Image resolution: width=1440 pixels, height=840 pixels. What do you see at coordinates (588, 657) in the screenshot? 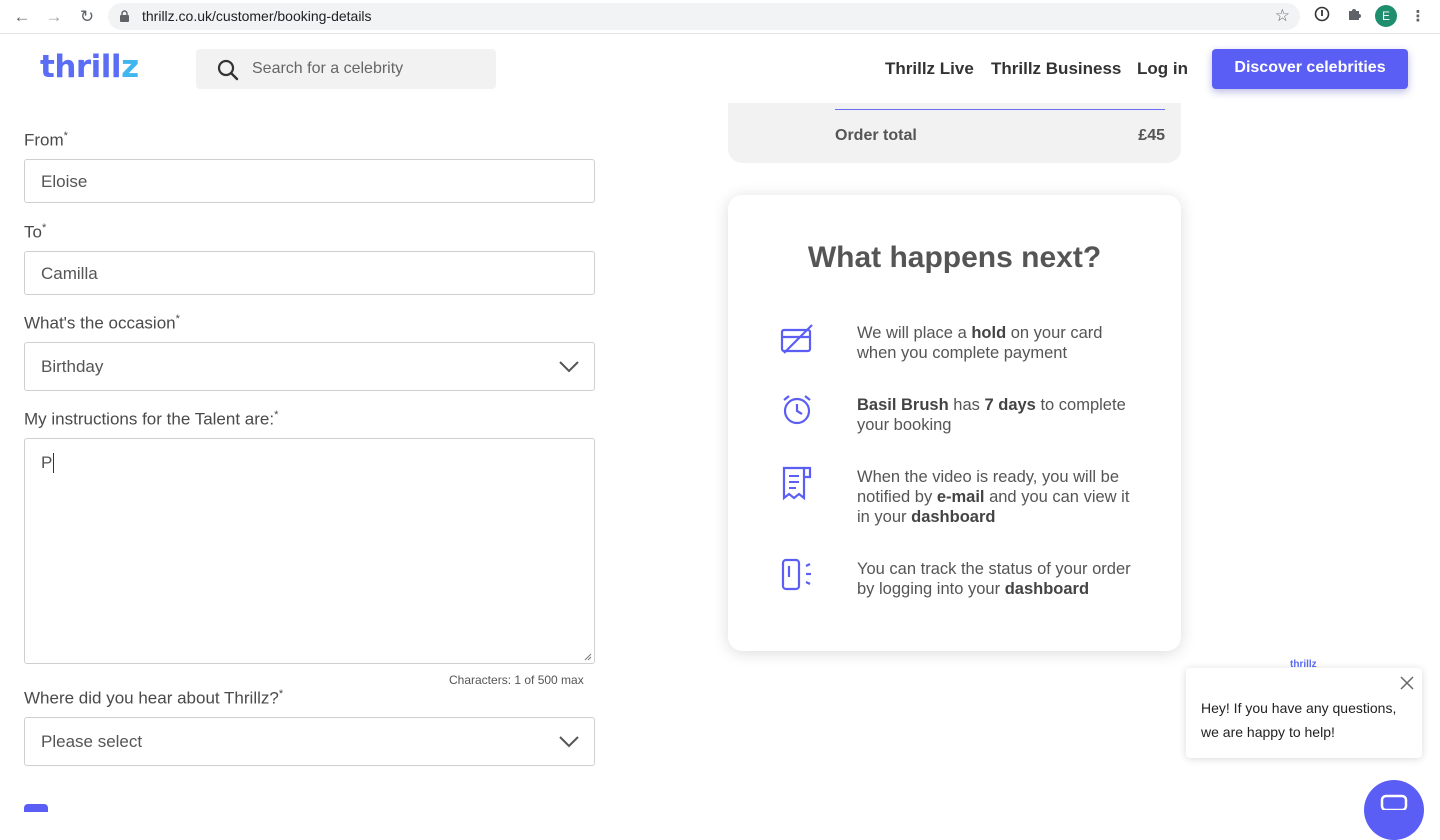
I see `resize-handle-icon` at bounding box center [588, 657].